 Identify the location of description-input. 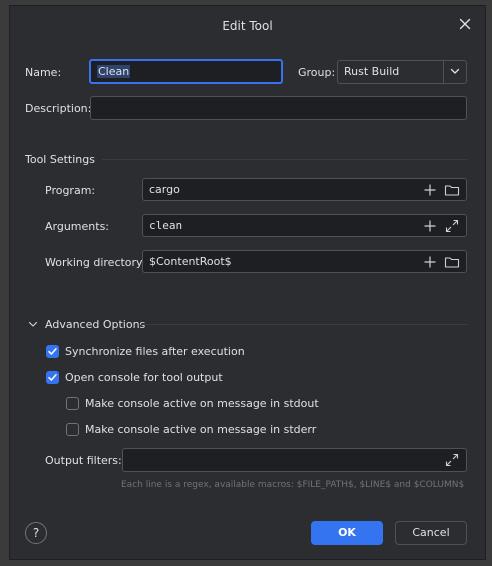
(278, 108).